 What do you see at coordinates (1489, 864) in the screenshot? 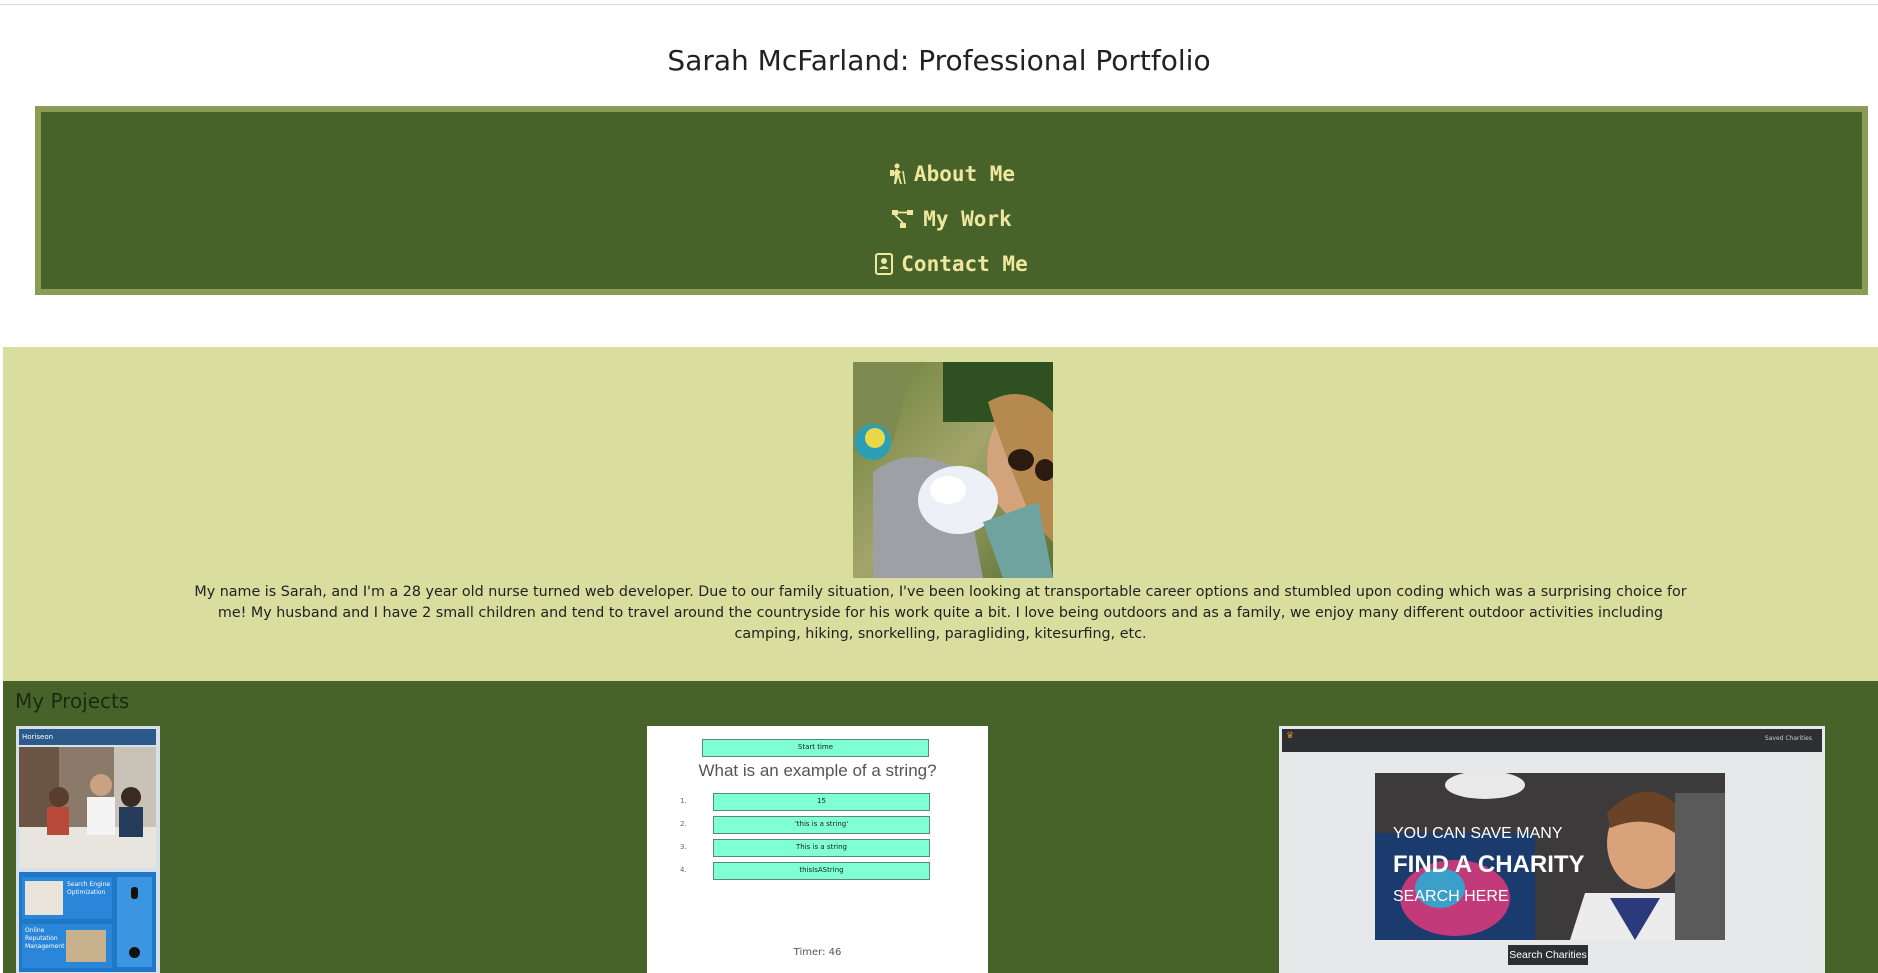
I see `charity-hero-headline: FIND A CHARITY` at bounding box center [1489, 864].